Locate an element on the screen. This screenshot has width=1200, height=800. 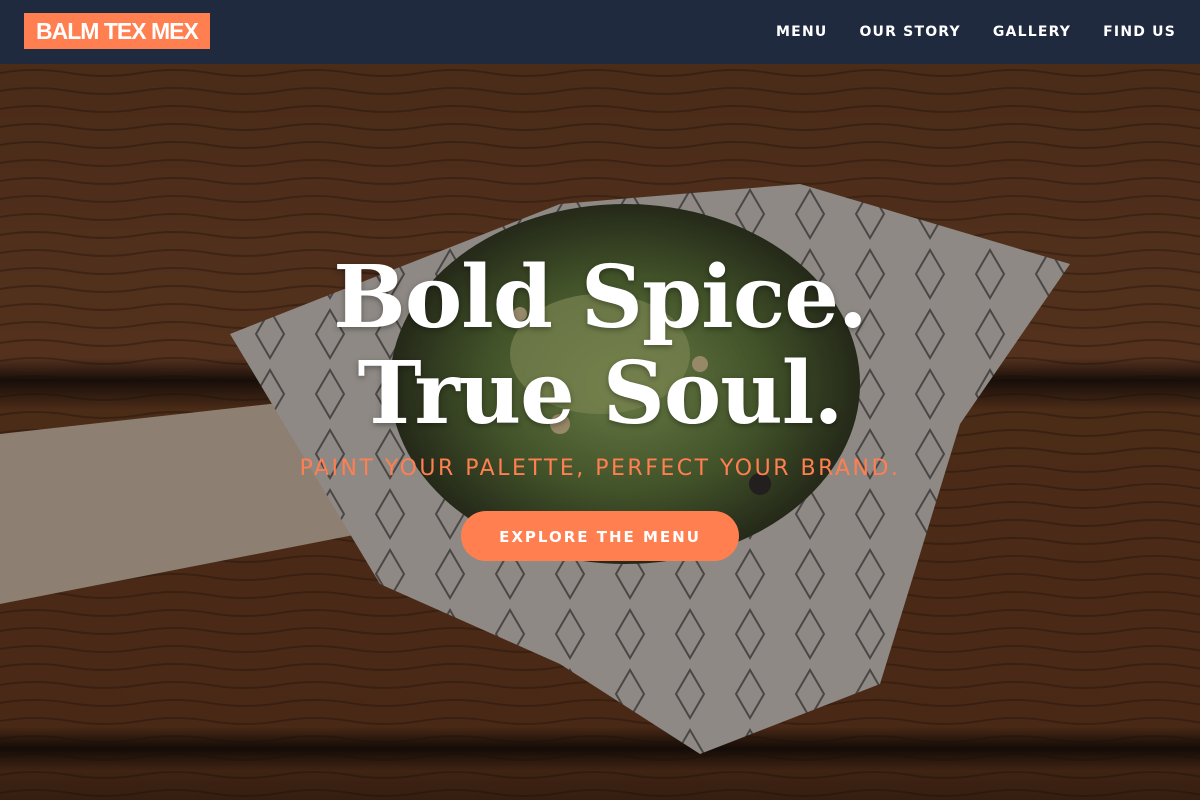
hero-headline-line-1: Bold Spice. is located at coordinates (600, 297).